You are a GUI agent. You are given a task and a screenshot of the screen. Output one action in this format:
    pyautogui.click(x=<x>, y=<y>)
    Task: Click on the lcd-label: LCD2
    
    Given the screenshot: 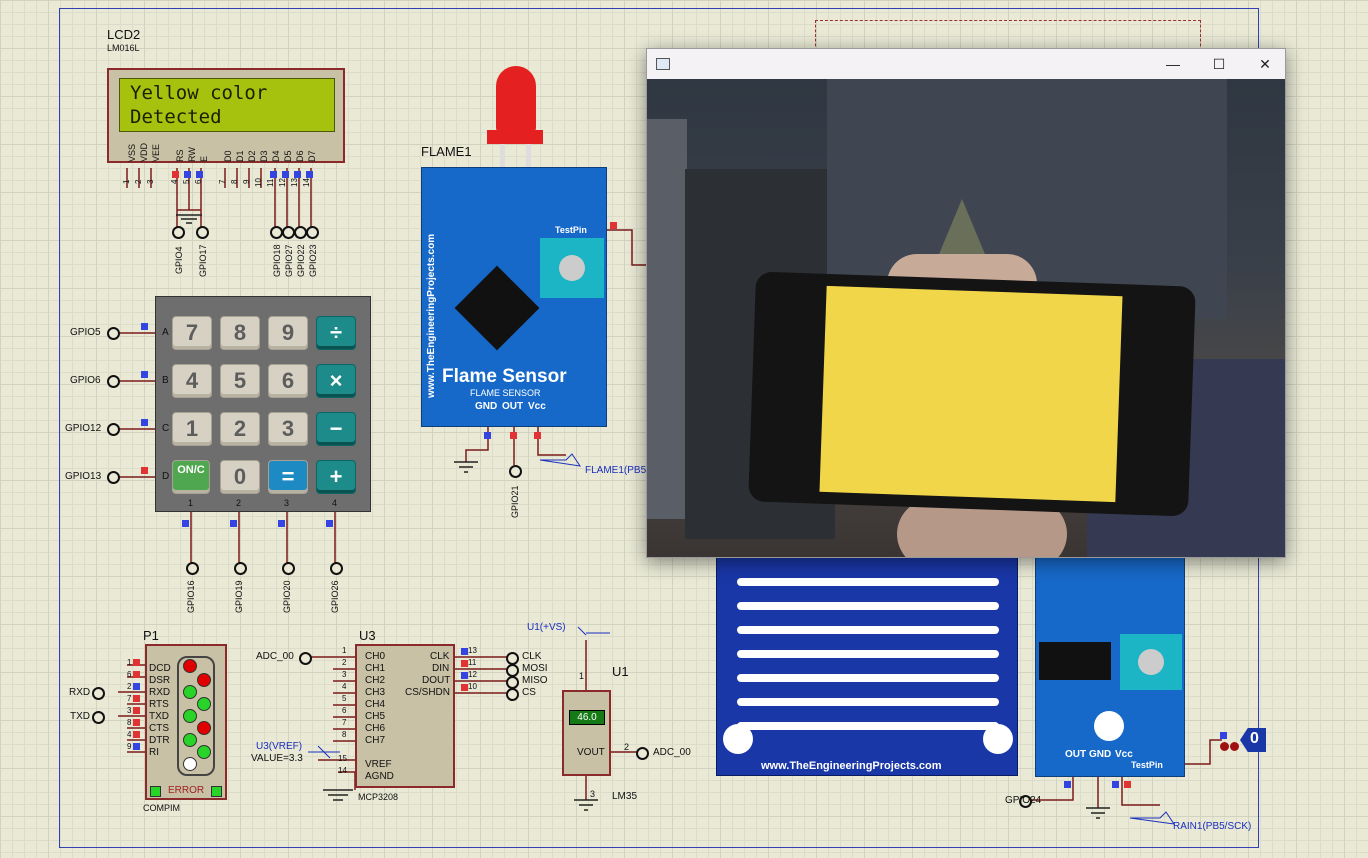 What is the action you would take?
    pyautogui.click(x=124, y=34)
    